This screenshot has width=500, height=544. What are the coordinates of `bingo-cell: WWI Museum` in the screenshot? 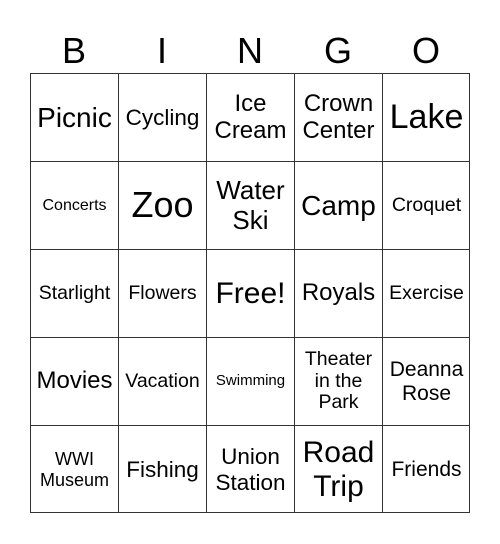 It's located at (74, 469).